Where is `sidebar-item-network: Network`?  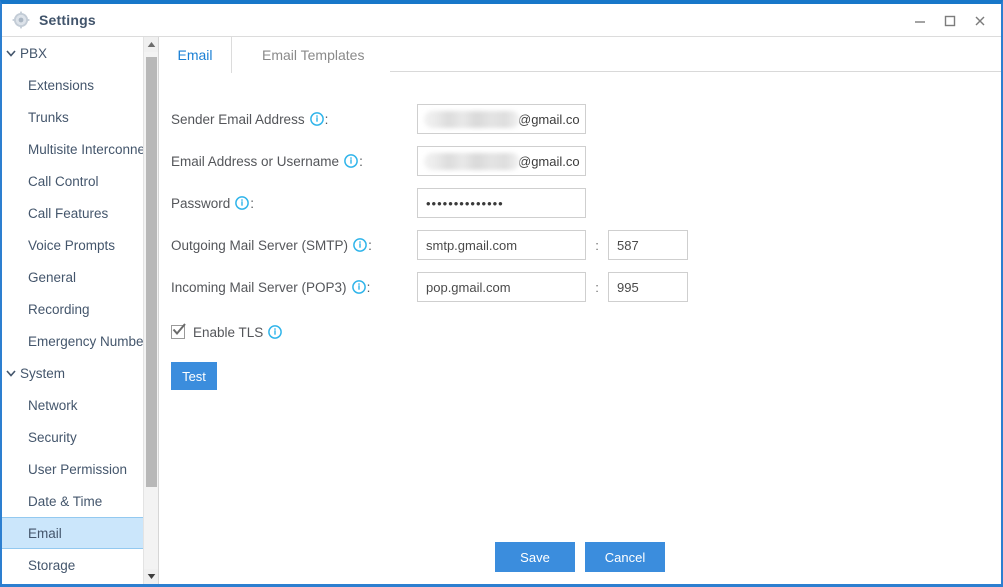 sidebar-item-network: Network is located at coordinates (72, 405).